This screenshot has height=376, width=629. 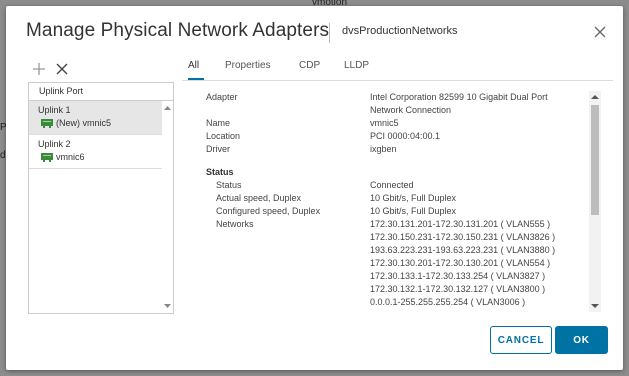 What do you see at coordinates (259, 198) in the screenshot?
I see `actual-speed-label: Actual speed, Duplex` at bounding box center [259, 198].